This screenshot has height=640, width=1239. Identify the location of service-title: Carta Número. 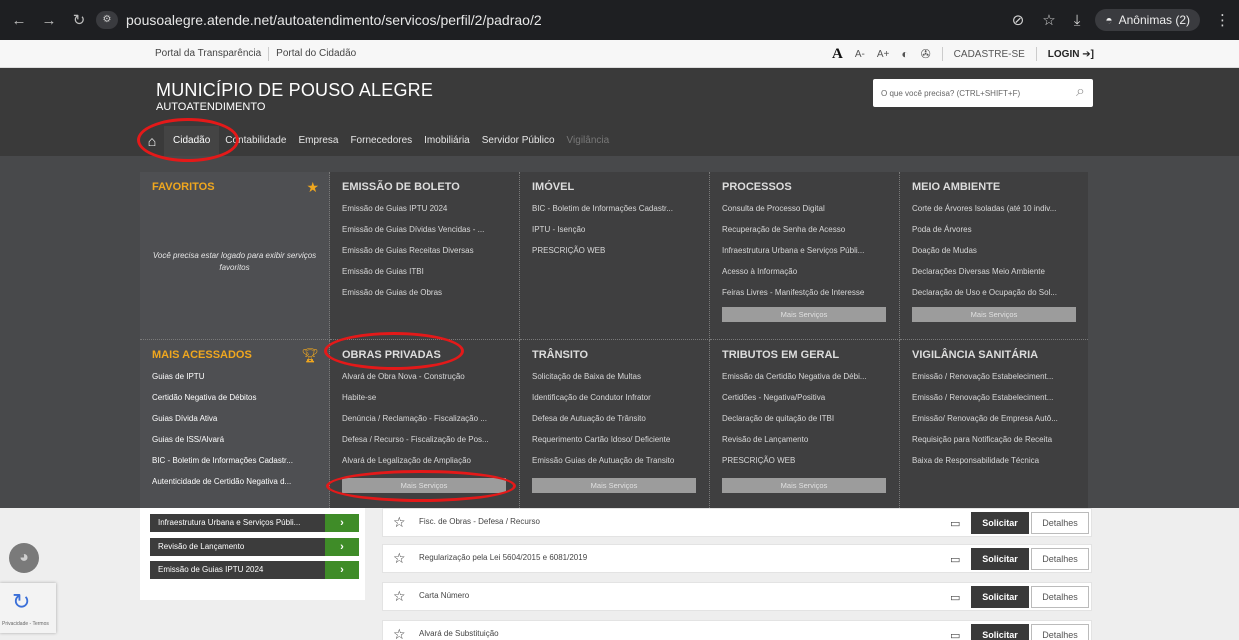
(444, 595).